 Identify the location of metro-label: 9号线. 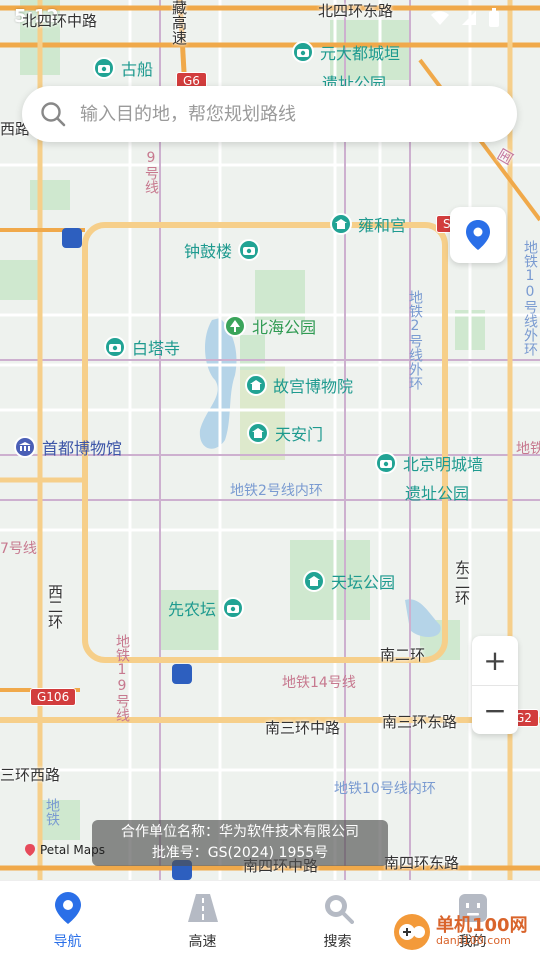
(151, 172).